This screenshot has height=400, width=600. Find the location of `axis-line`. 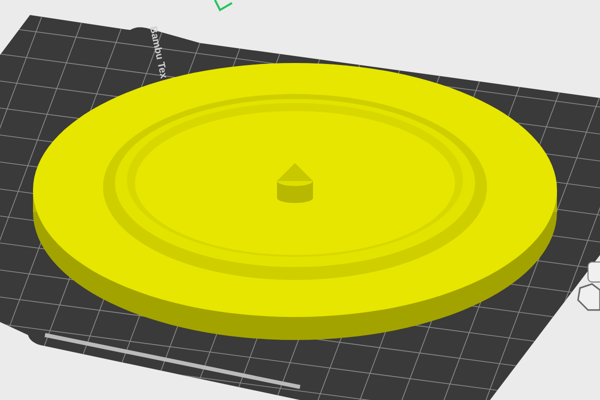

axis-line is located at coordinates (223, 6).